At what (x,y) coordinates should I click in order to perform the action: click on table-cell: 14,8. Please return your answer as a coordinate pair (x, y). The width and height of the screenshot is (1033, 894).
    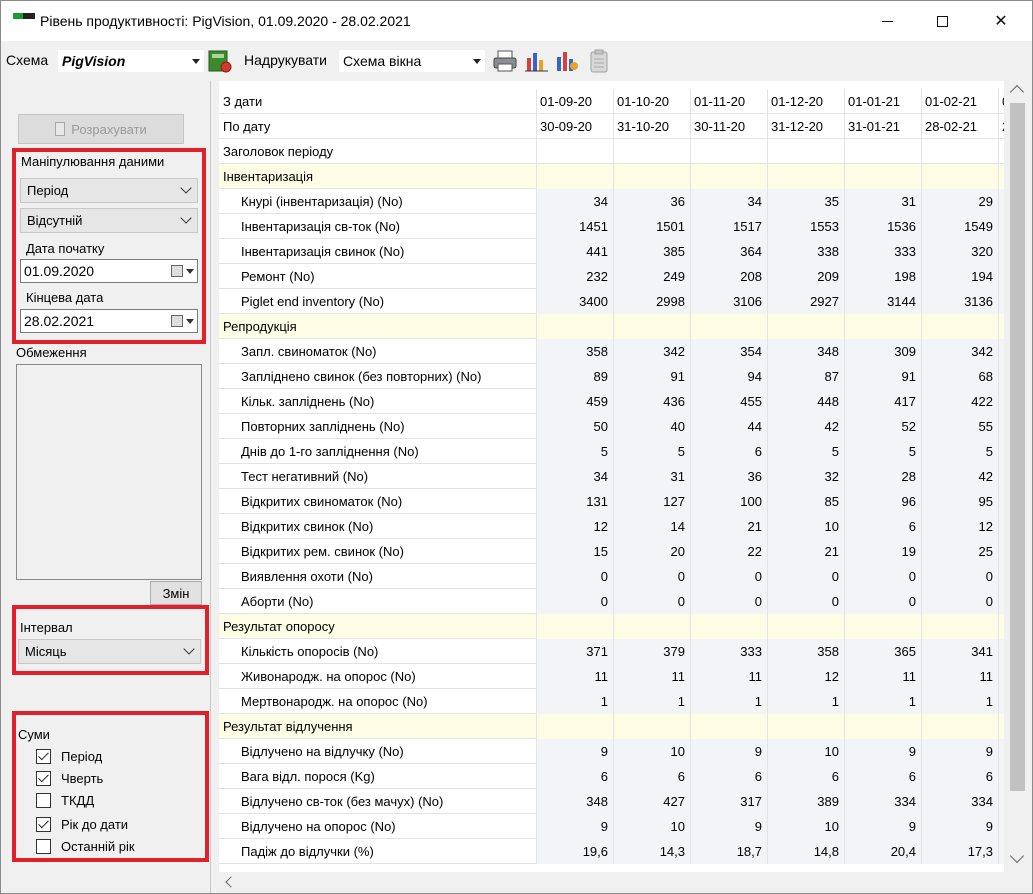
    Looking at the image, I should click on (805, 851).